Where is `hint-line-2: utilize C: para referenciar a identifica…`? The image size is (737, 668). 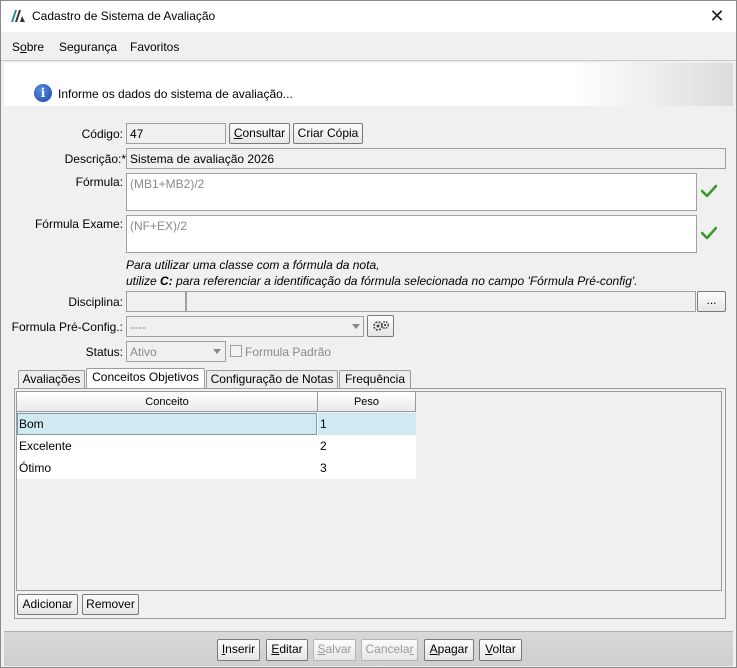
hint-line-2: utilize C: para referenciar a identifica… is located at coordinates (382, 281).